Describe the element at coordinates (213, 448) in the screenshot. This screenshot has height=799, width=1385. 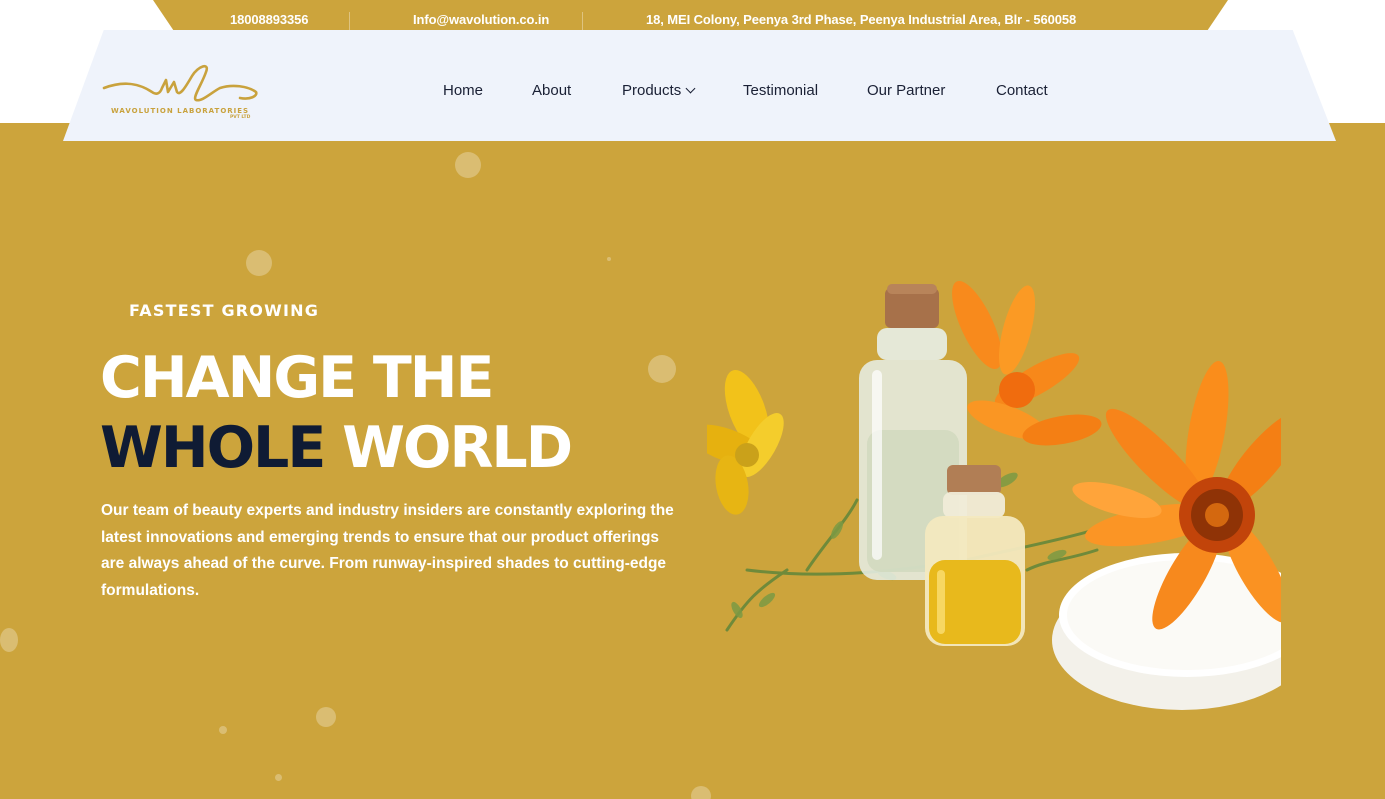
I see `headline-dark-word: WHOLE` at that location.